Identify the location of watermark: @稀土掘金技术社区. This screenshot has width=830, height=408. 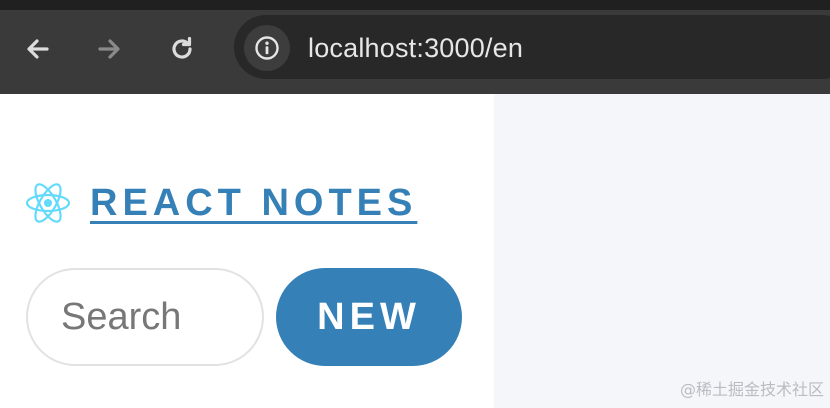
(751, 389).